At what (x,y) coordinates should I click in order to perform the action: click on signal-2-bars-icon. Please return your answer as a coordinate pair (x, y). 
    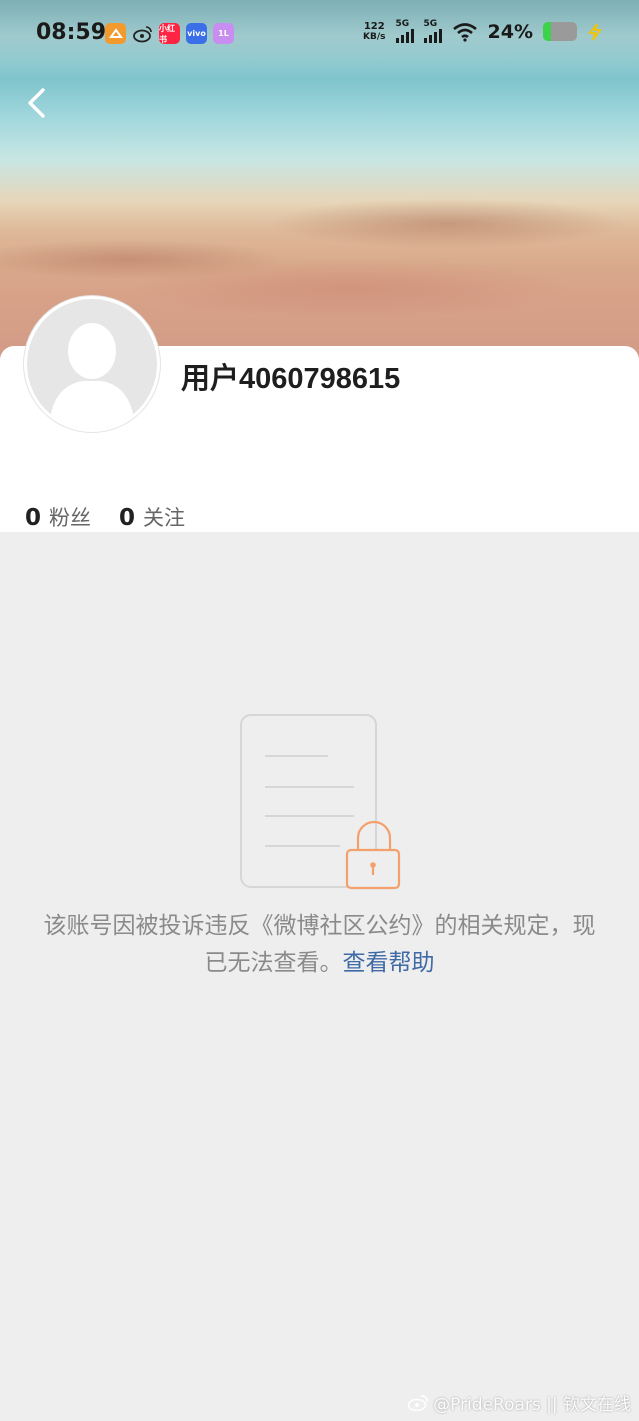
    Looking at the image, I should click on (432, 36).